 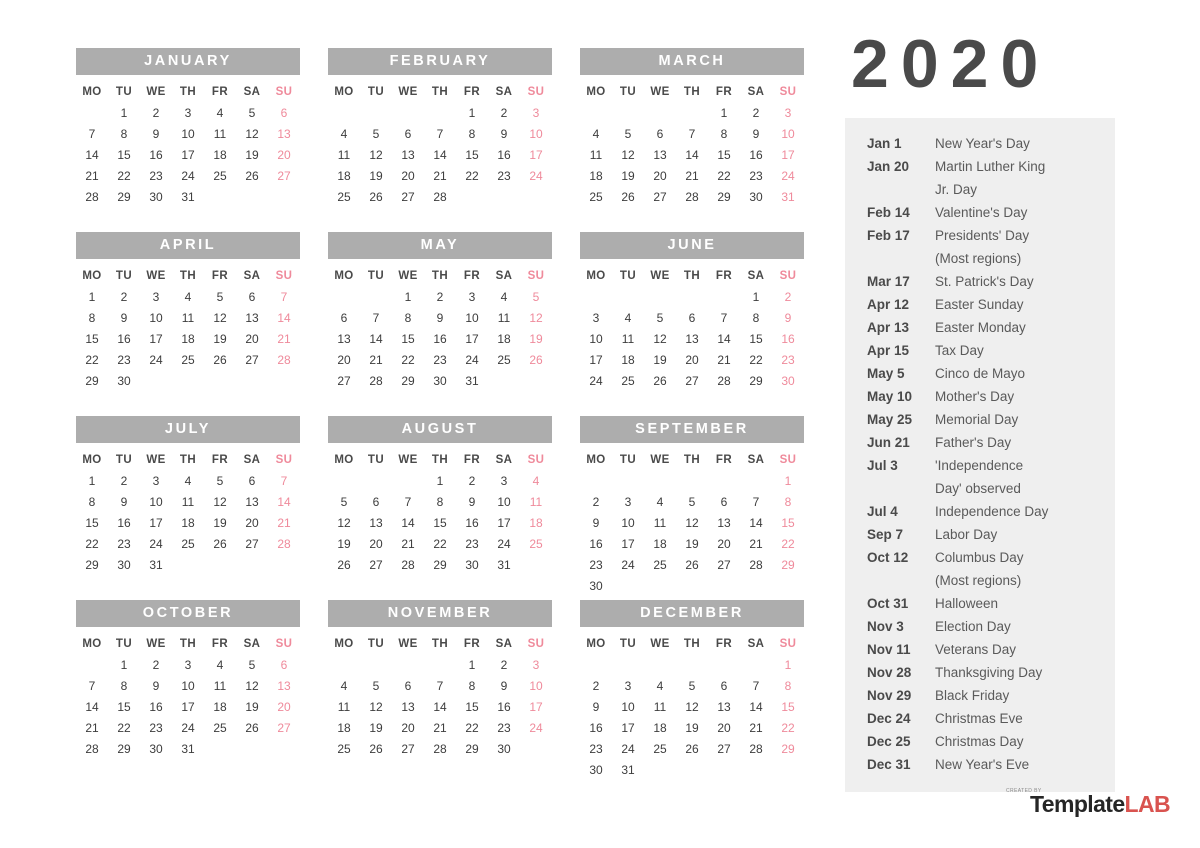 I want to click on day-cell: 26, so click(x=660, y=381).